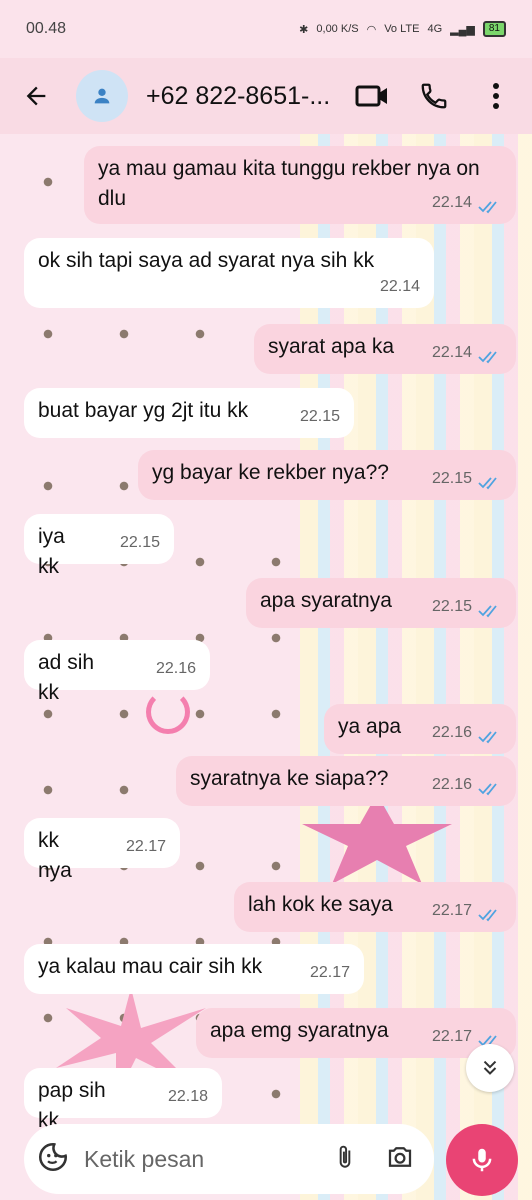 Image resolution: width=532 pixels, height=1200 pixels. I want to click on voice-message-button, so click(482, 1160).